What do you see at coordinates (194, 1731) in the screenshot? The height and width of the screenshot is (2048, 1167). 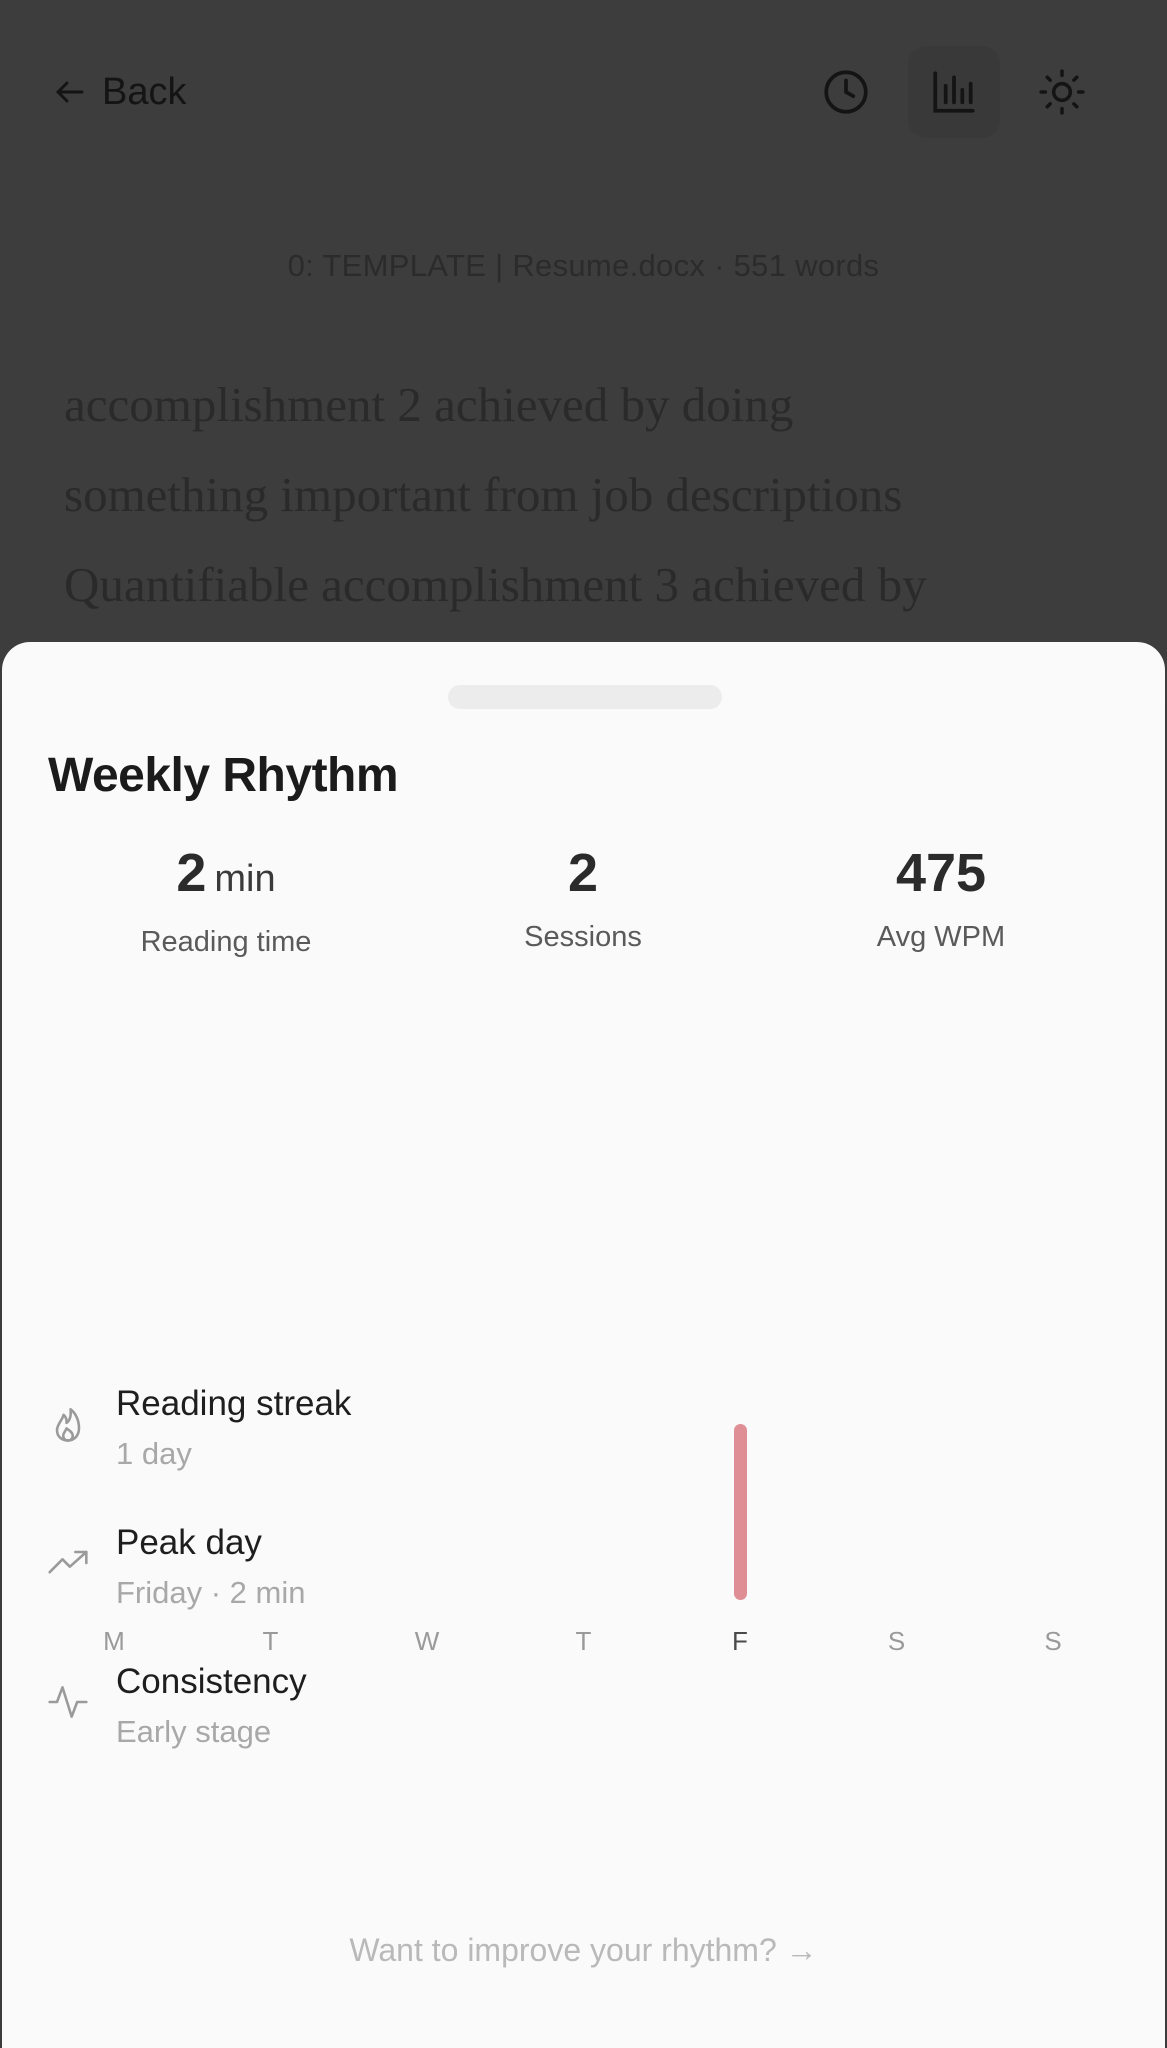 I see `insight-value: Early stage` at bounding box center [194, 1731].